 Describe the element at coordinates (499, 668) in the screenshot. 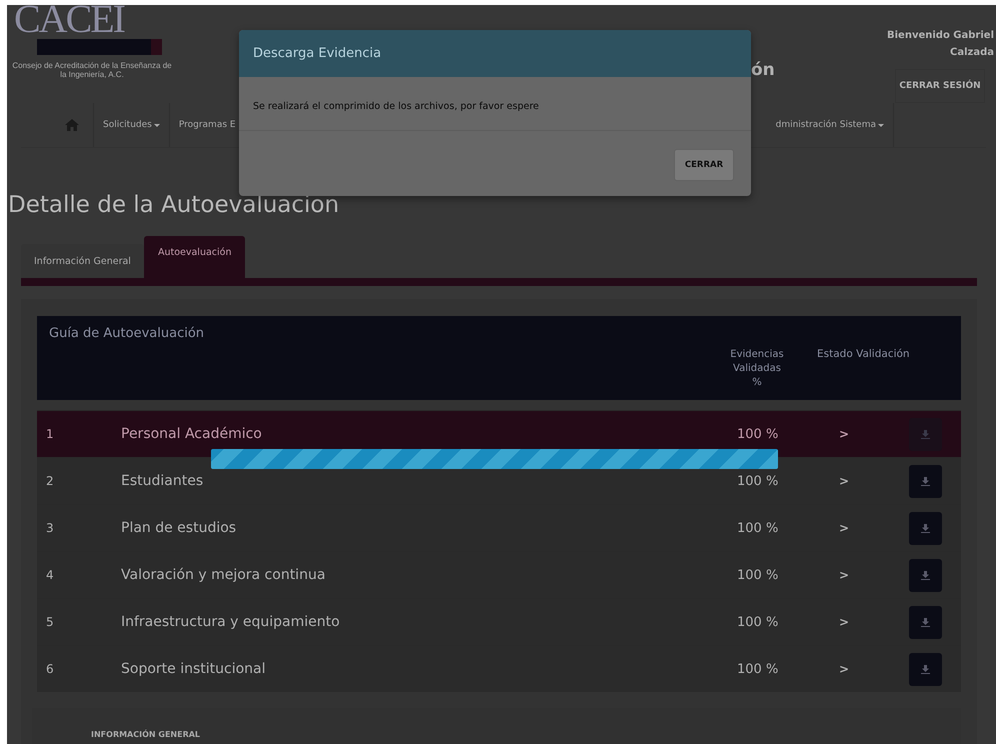

I see `table-row: 6 Soporte institucional 100 % >` at that location.